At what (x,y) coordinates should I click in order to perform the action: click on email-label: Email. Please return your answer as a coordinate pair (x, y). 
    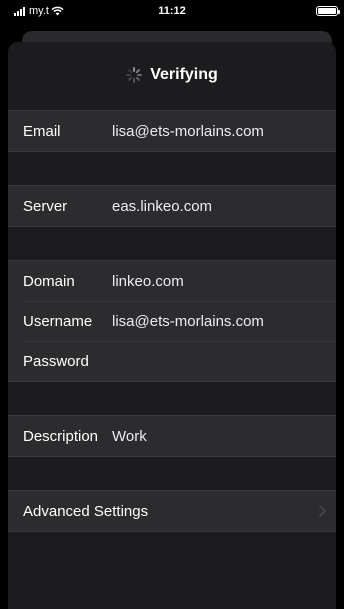
    Looking at the image, I should click on (42, 131).